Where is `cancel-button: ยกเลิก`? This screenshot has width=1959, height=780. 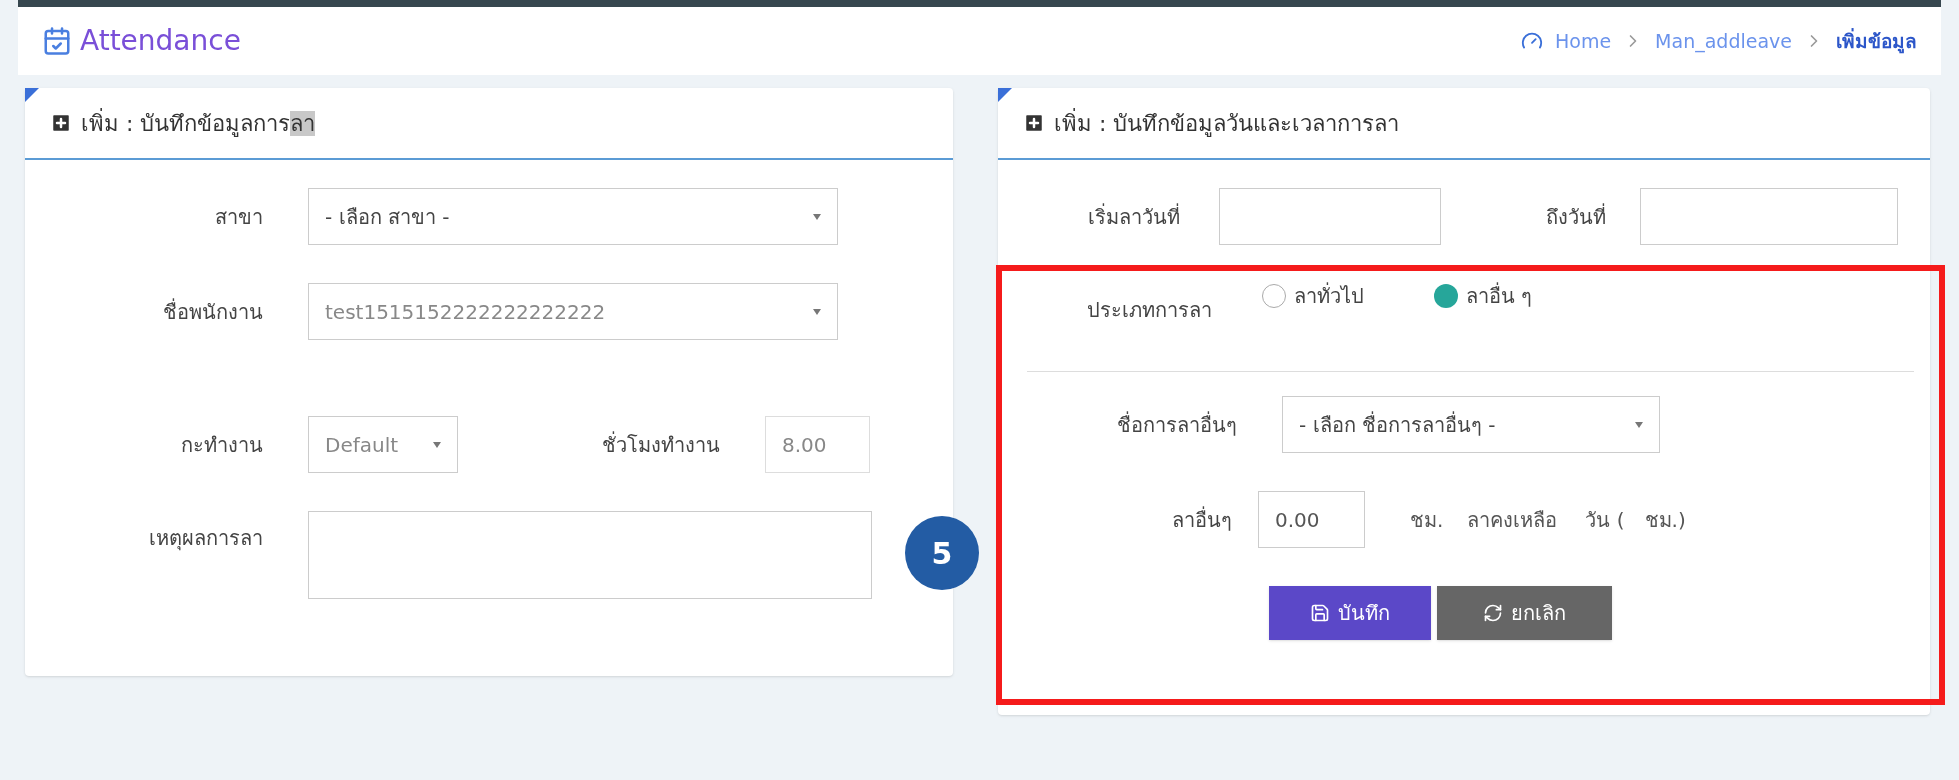
cancel-button: ยกเลิก is located at coordinates (1524, 613).